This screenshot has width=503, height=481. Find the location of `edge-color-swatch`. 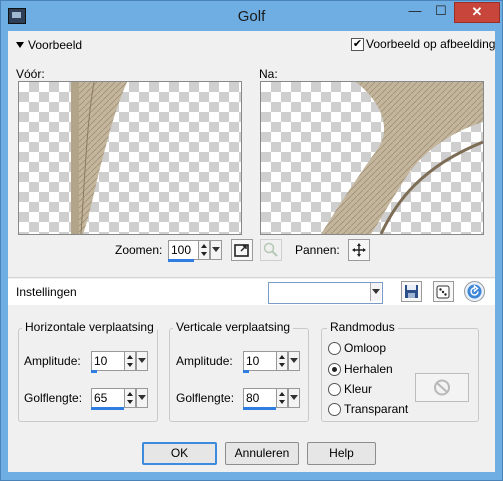

edge-color-swatch is located at coordinates (442, 387).